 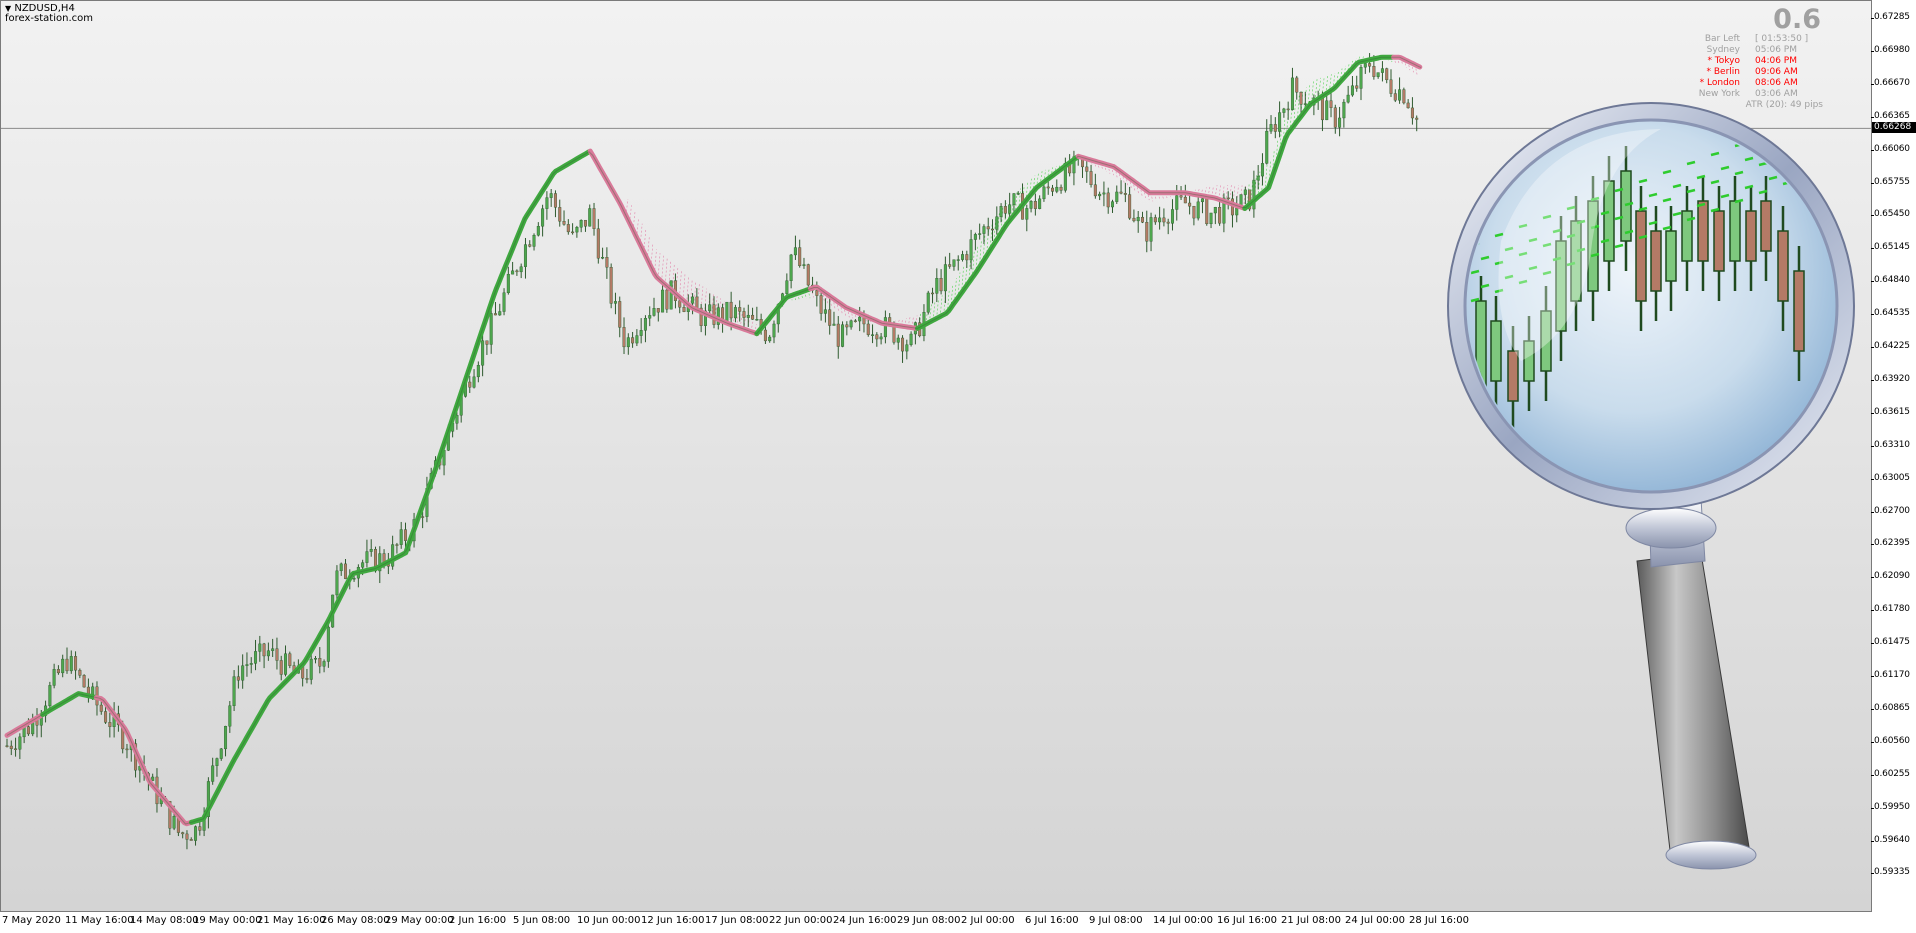 I want to click on price-tick-label: 0.59640, so click(x=1890, y=839).